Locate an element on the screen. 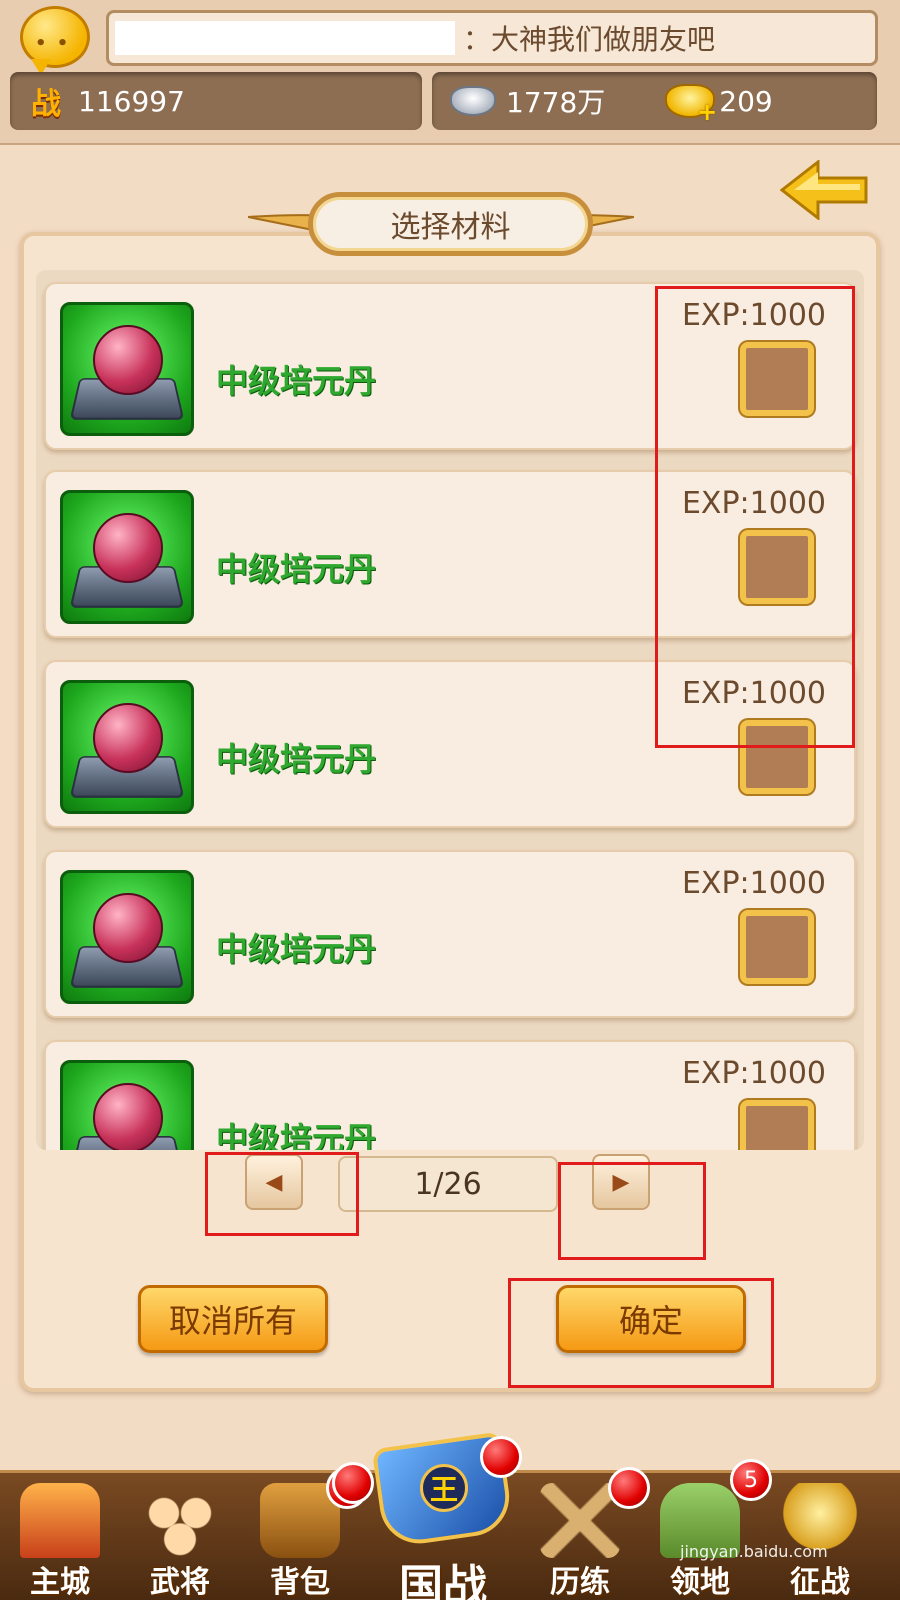 The height and width of the screenshot is (1600, 900). nav-label: 主城 is located at coordinates (60, 1582).